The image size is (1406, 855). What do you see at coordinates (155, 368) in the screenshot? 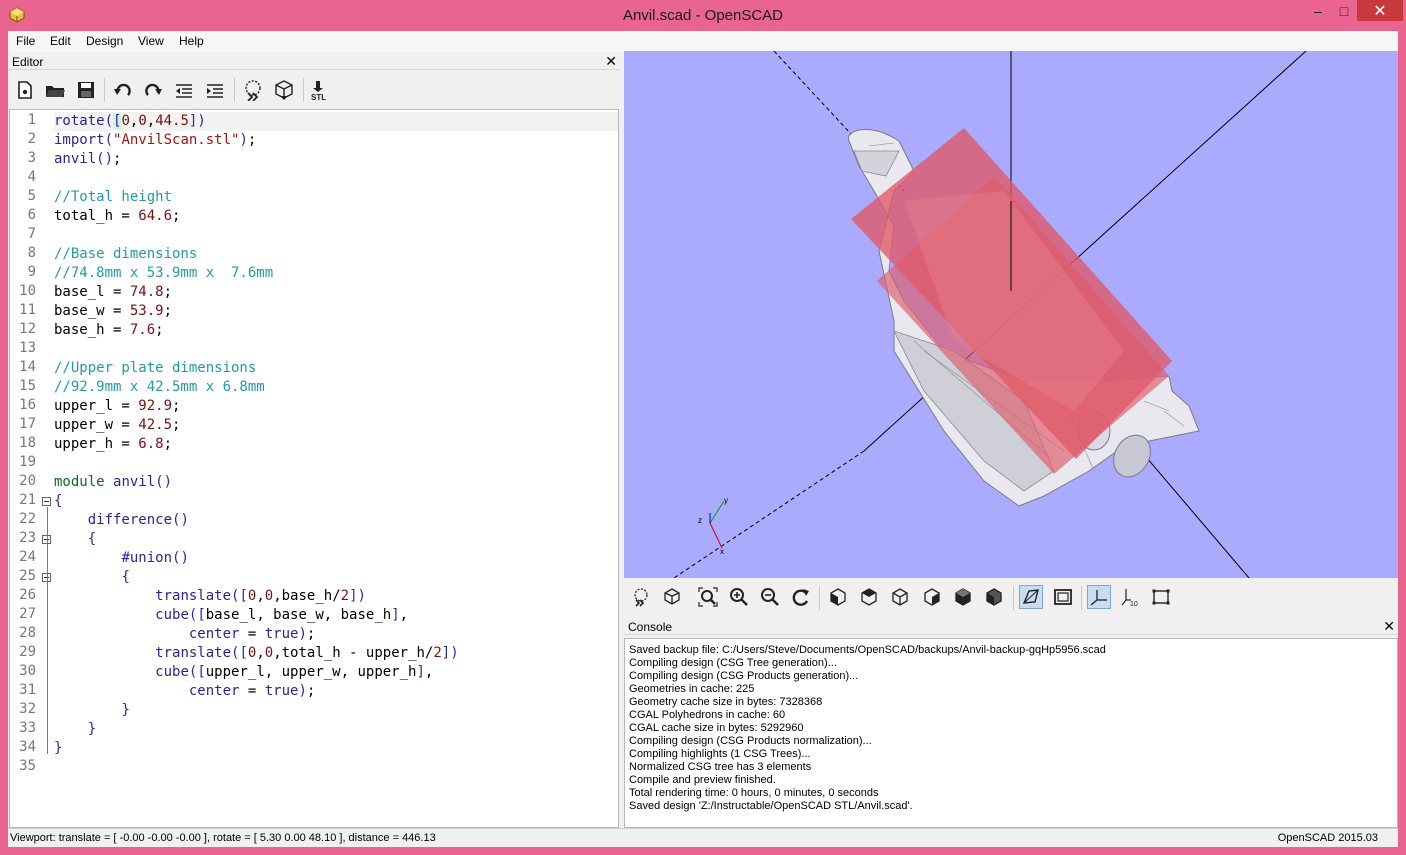
I see `code-line: //Upper plate dimensions` at bounding box center [155, 368].